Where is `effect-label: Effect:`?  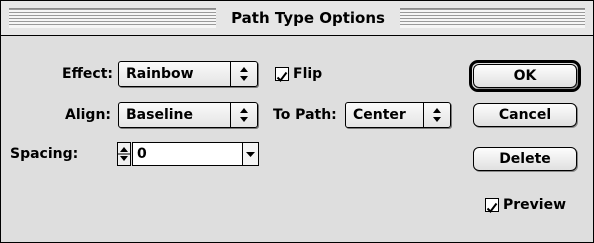
effect-label: Effect: is located at coordinates (87, 74).